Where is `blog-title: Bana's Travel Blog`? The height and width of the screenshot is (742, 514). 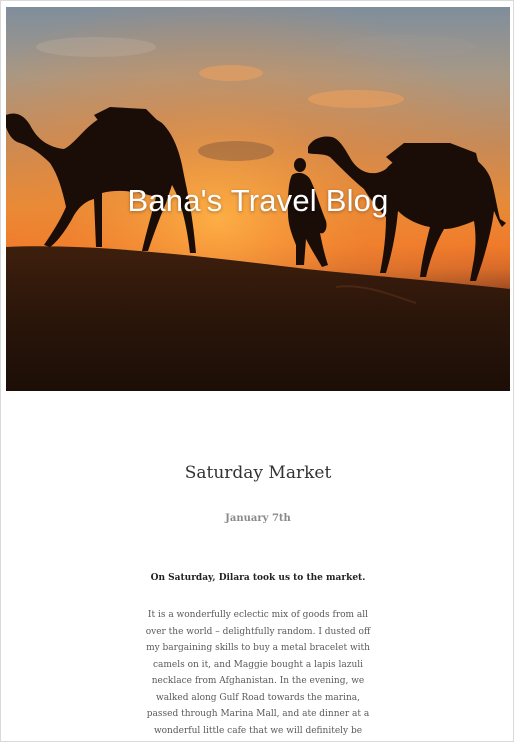 blog-title: Bana's Travel Blog is located at coordinates (258, 200).